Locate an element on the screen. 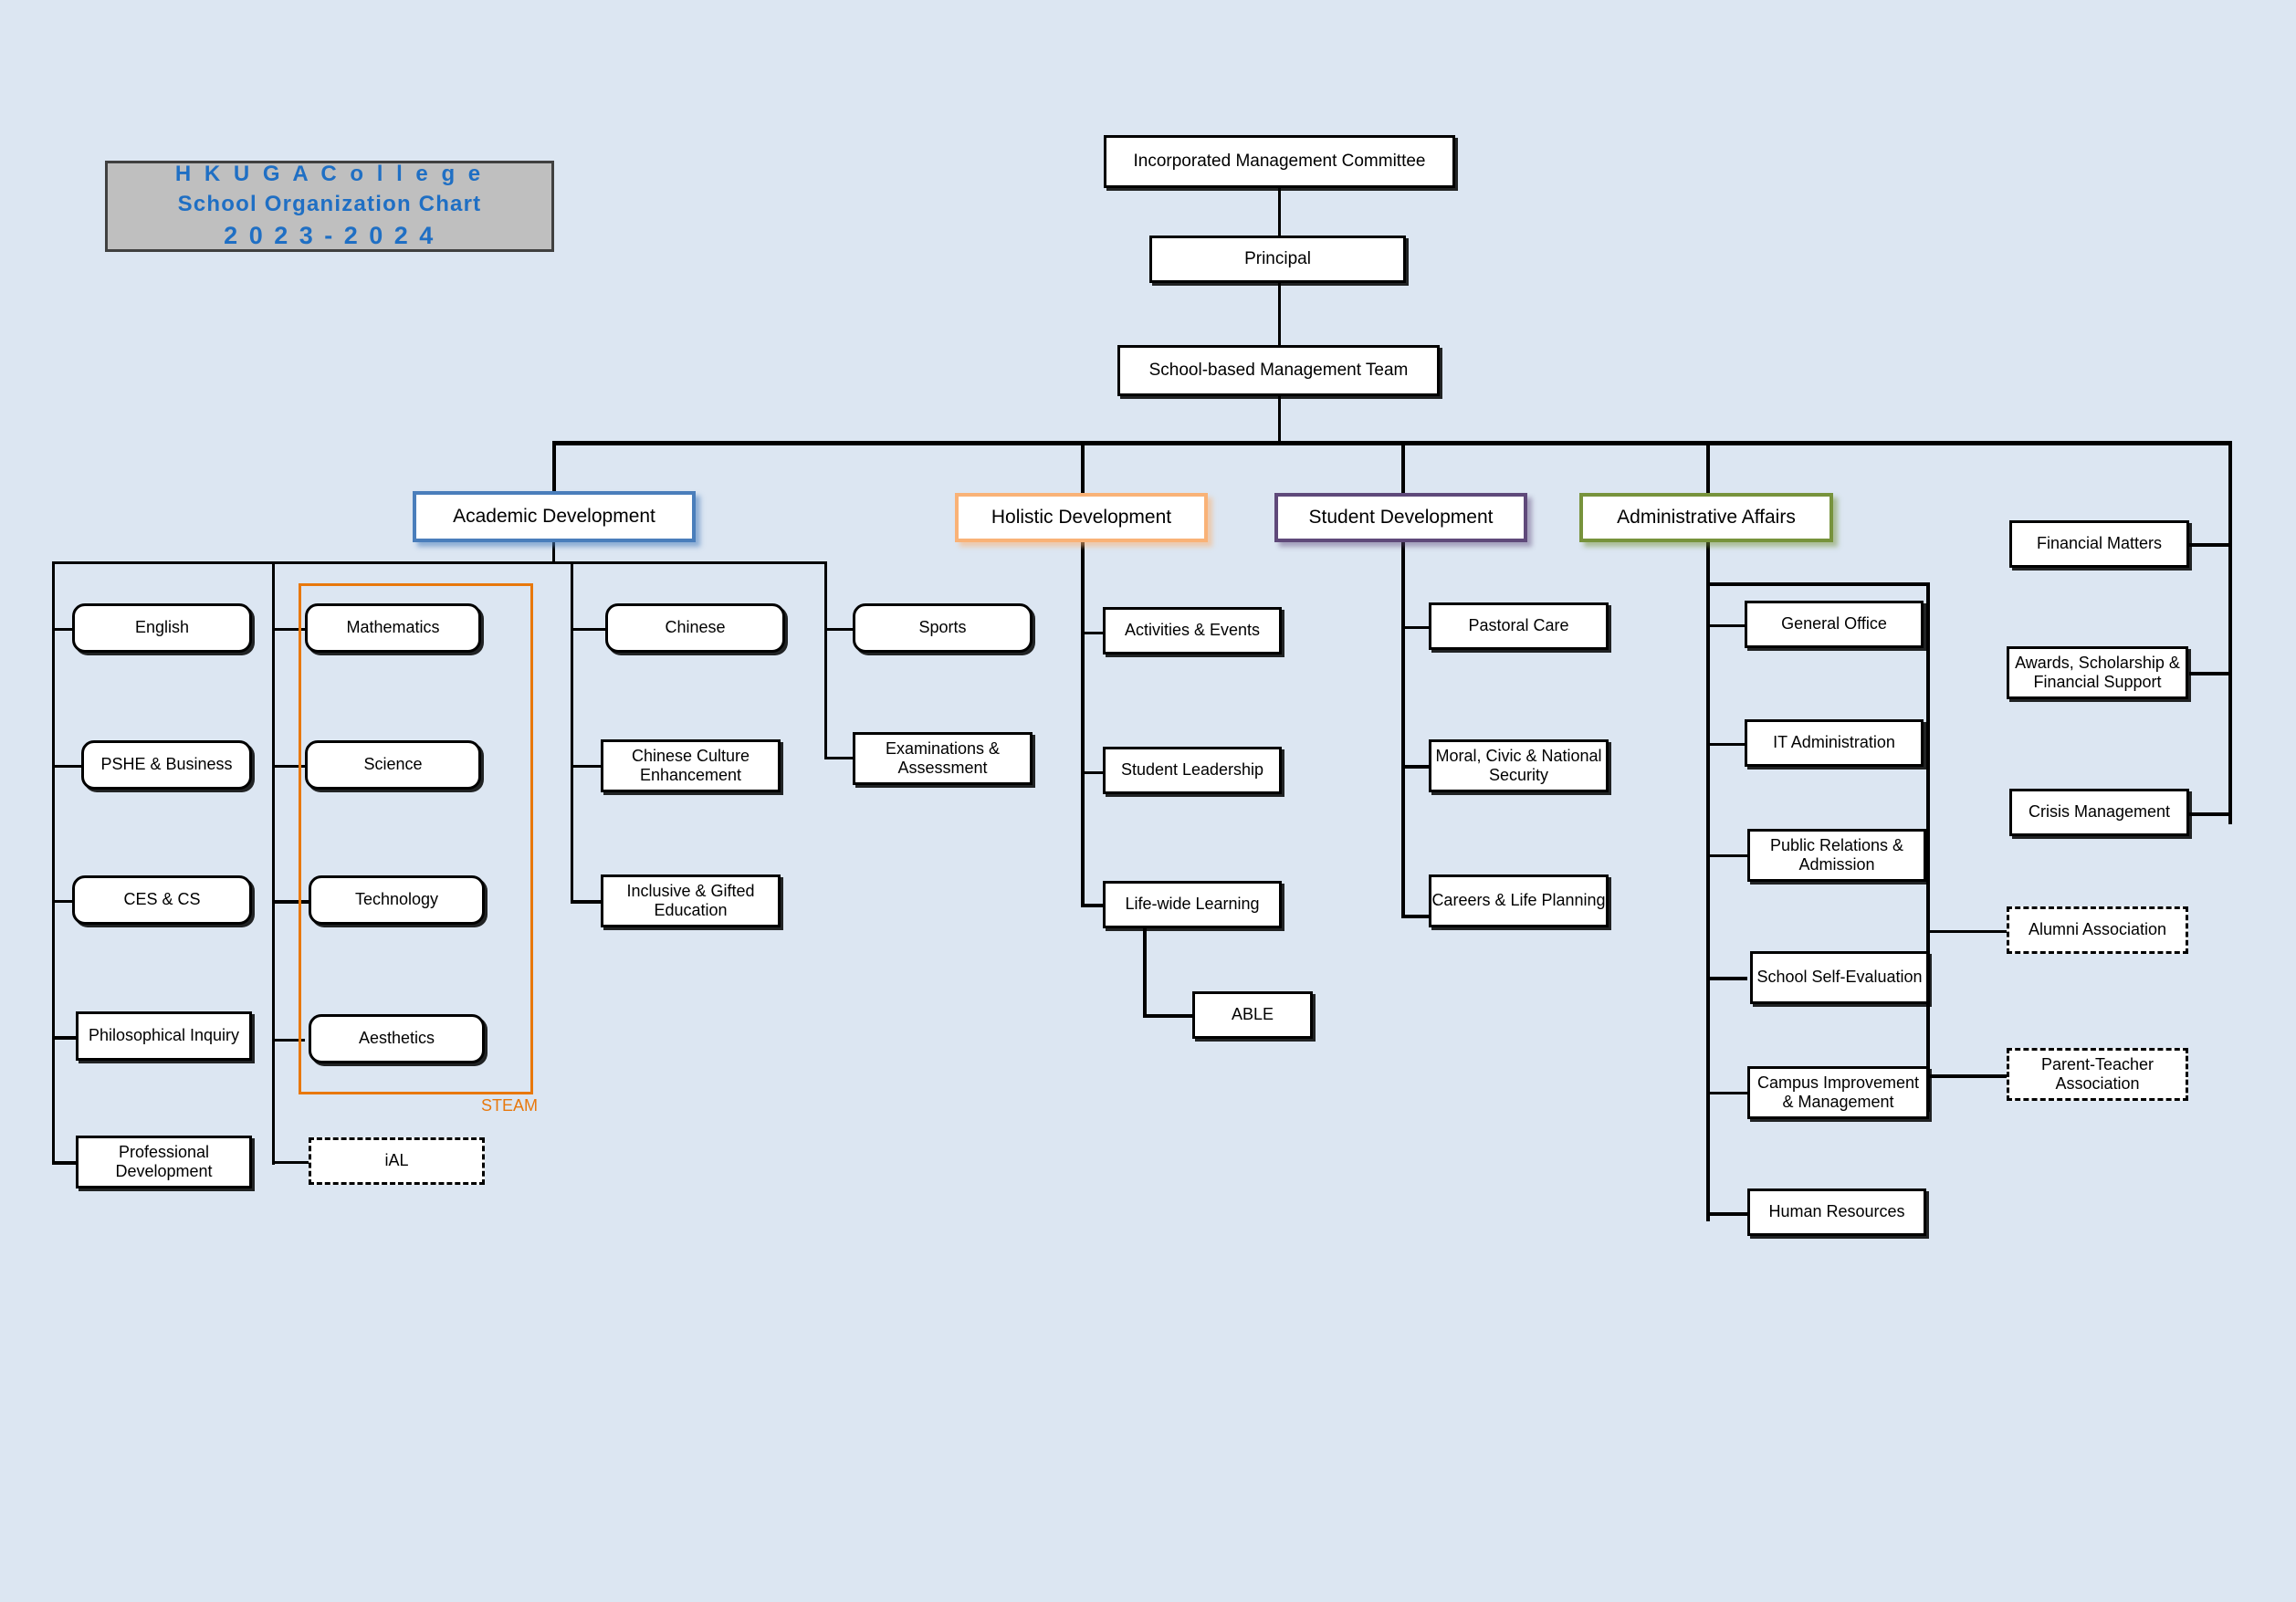 This screenshot has width=2296, height=1602. node-ces-cs: CES & CS is located at coordinates (162, 900).